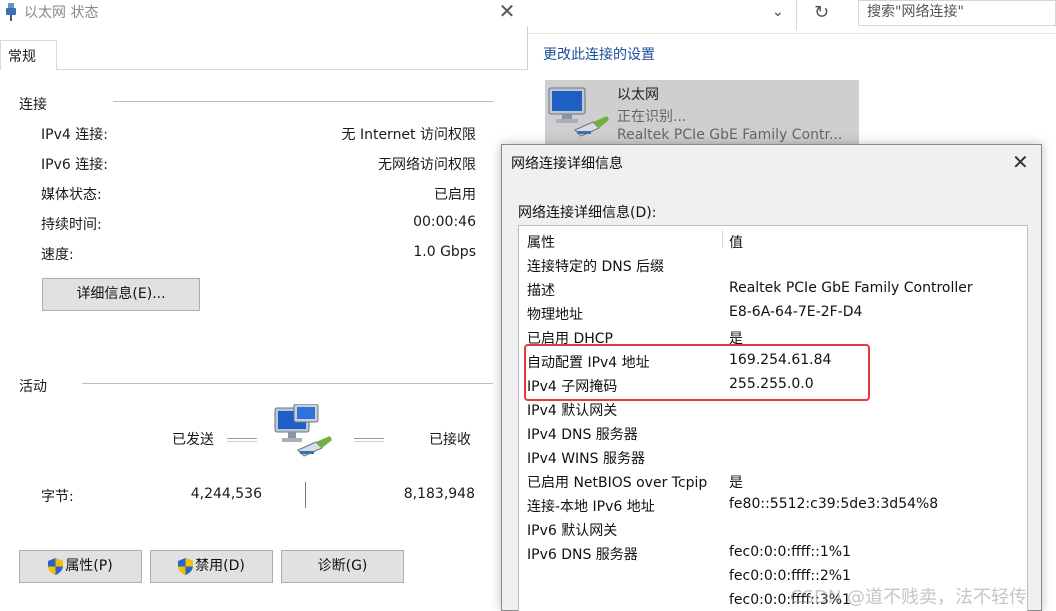 This screenshot has height=611, width=1056. What do you see at coordinates (572, 531) in the screenshot?
I see `detail-row-property: IPv6 默认网关` at bounding box center [572, 531].